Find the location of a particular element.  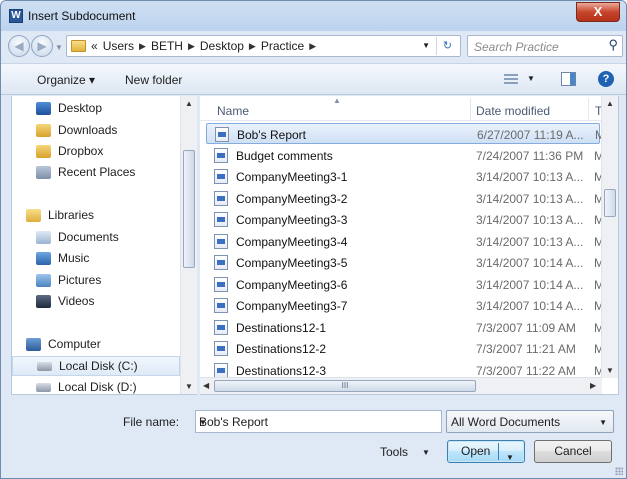

nav-item-label: Music is located at coordinates (74, 258).